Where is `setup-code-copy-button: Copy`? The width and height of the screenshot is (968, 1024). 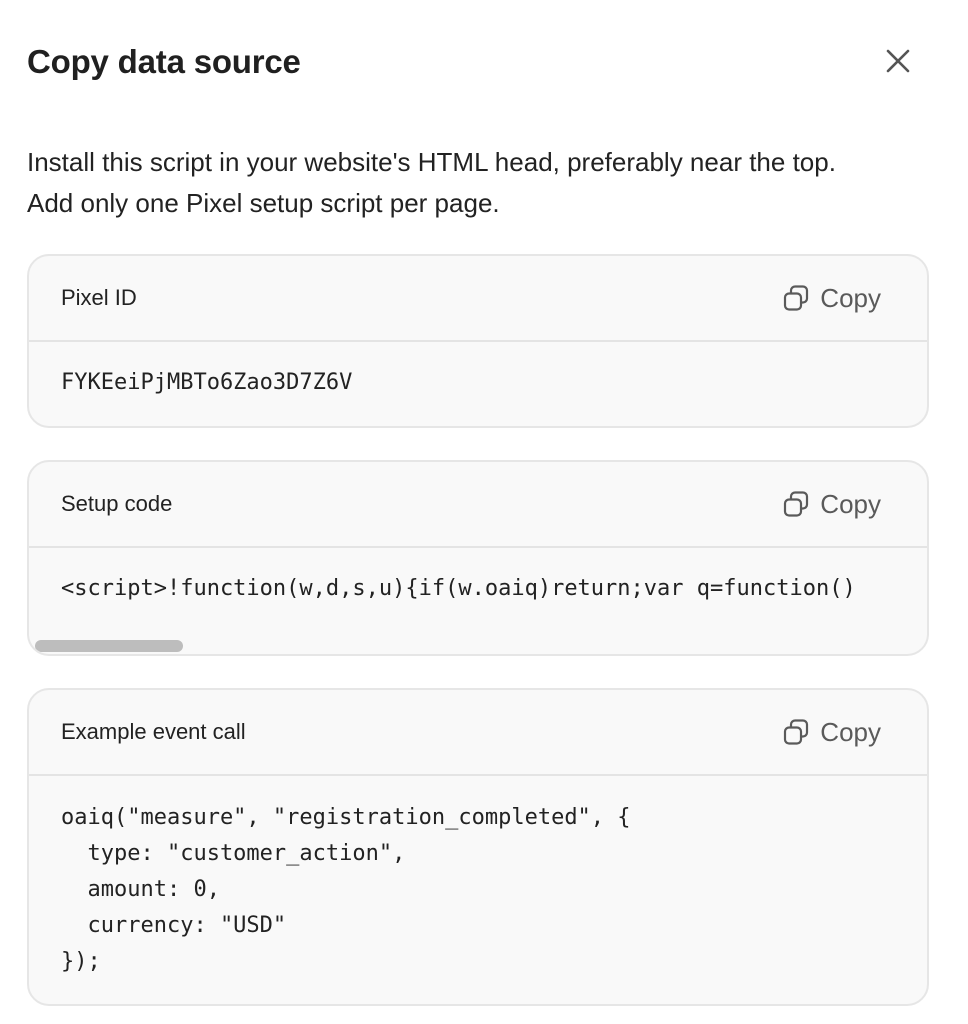 setup-code-copy-button: Copy is located at coordinates (831, 504).